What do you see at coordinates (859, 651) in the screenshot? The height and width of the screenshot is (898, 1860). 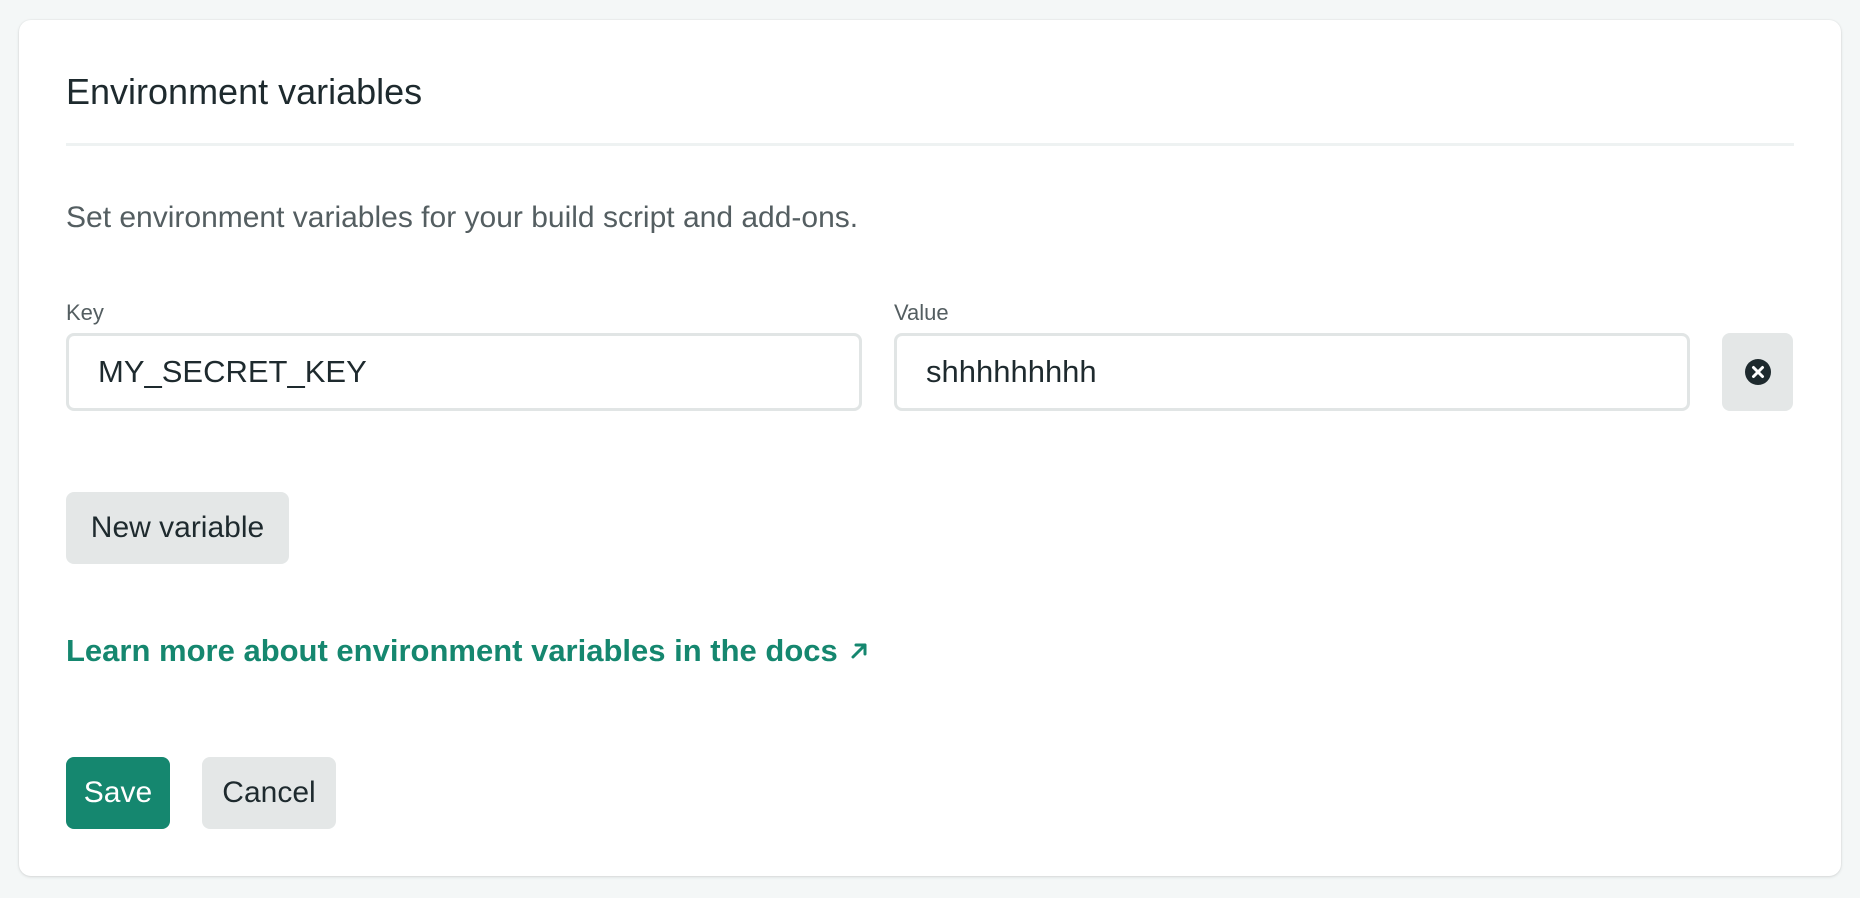 I see `arrow-up-right-icon` at bounding box center [859, 651].